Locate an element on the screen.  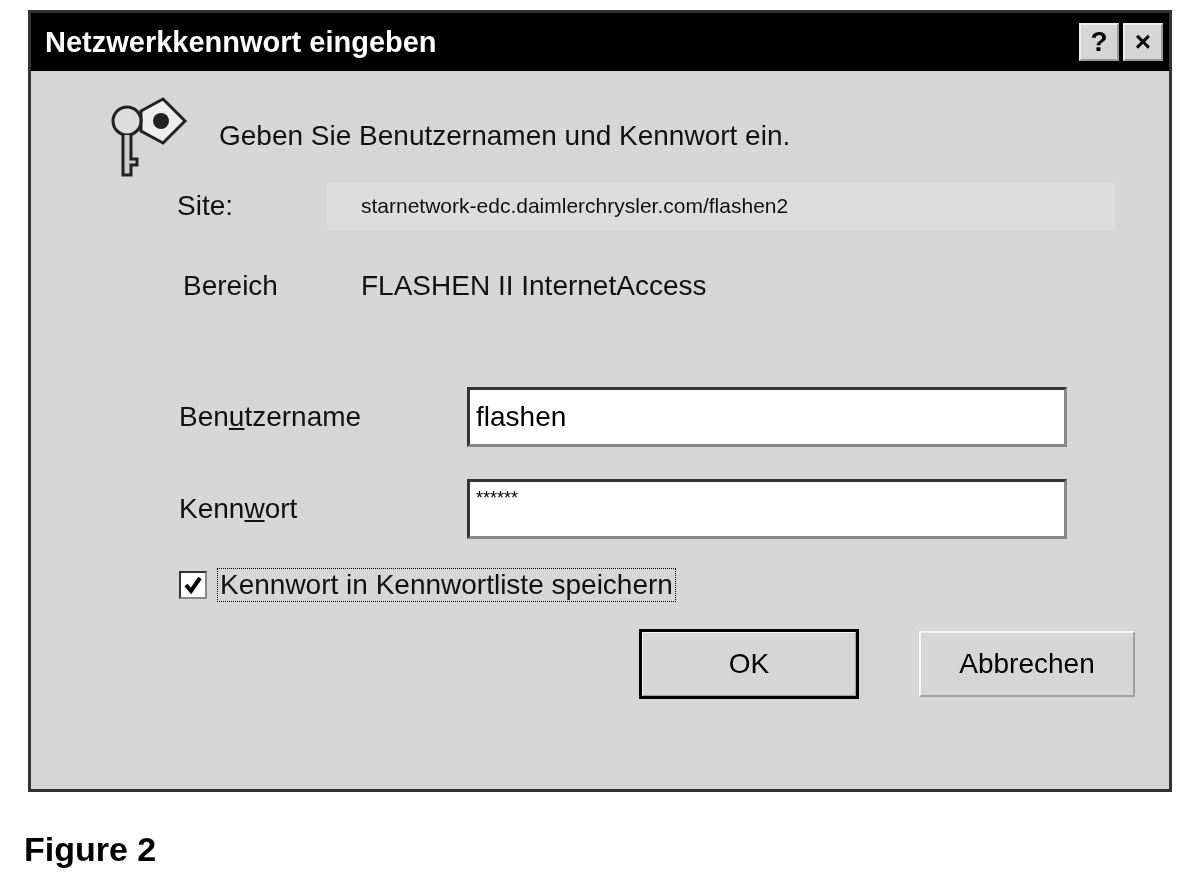
figure-caption: Figure 2 is located at coordinates (91, 849).